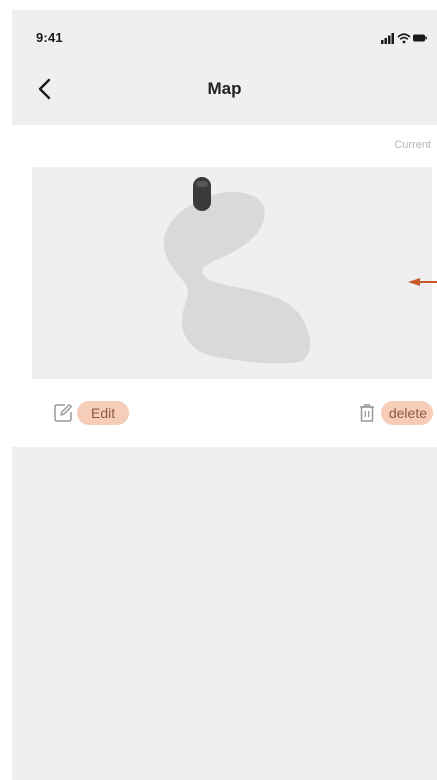  I want to click on edit-action: Edit, so click(91, 413).